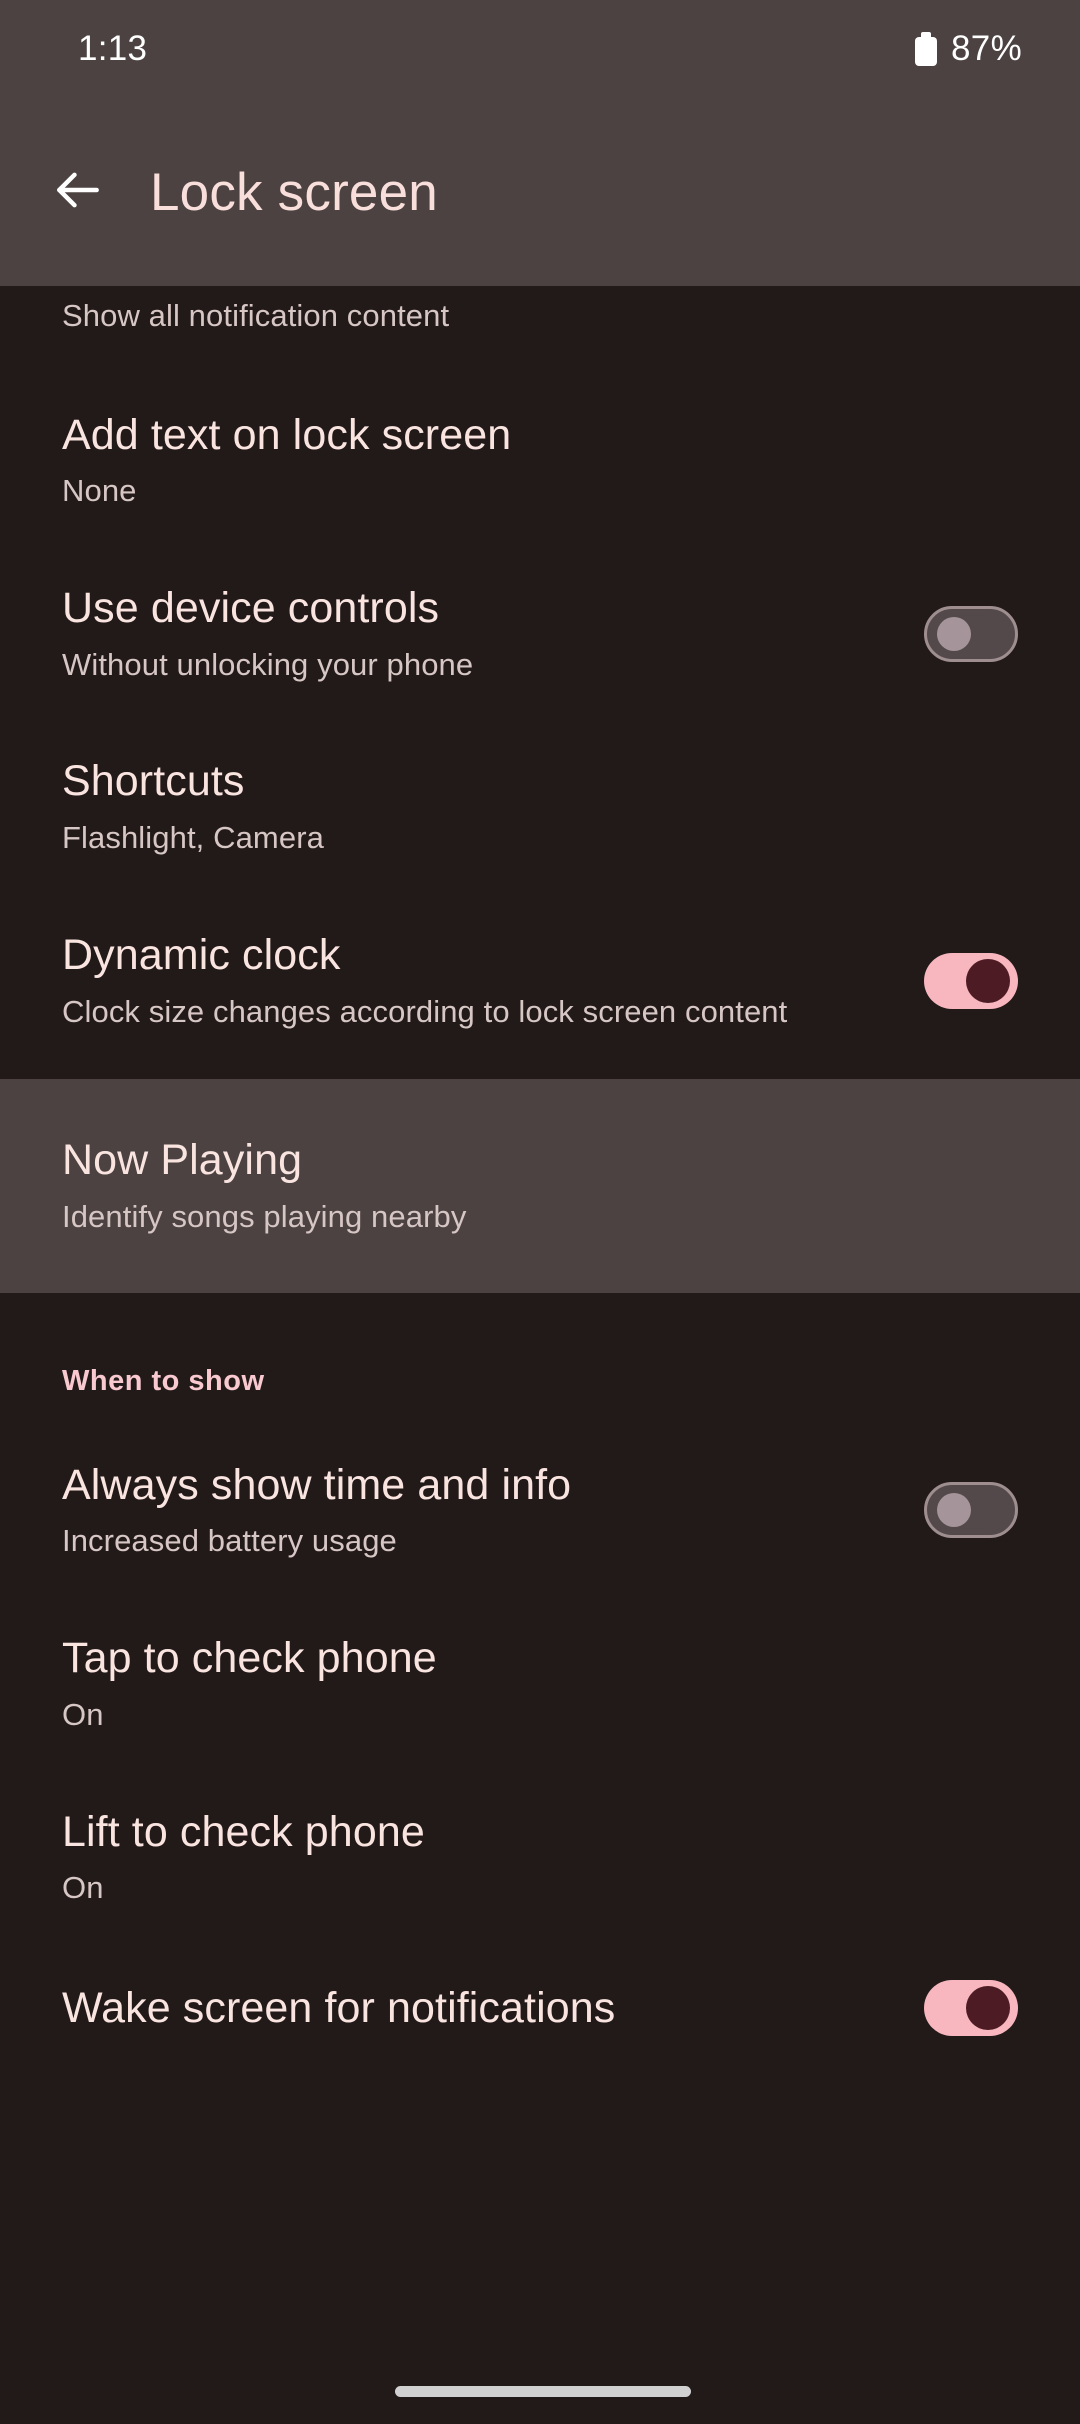 This screenshot has width=1080, height=2424. I want to click on back-button, so click(78, 192).